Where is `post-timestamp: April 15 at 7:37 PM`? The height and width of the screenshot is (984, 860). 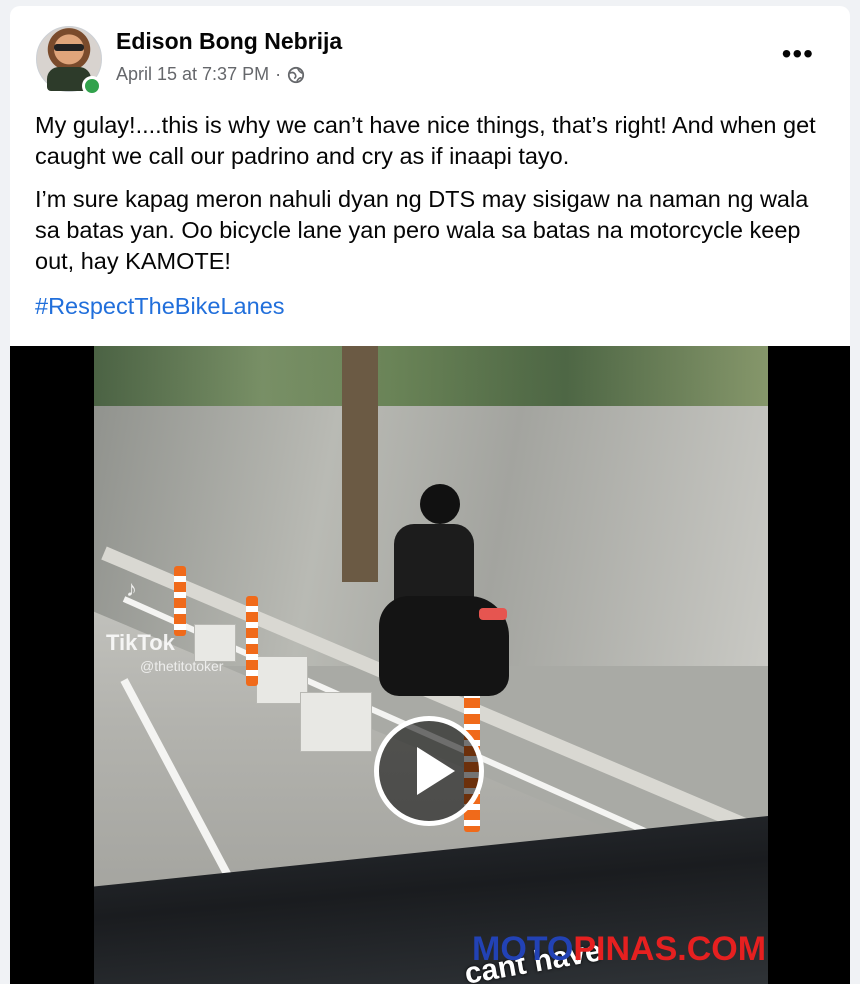
post-timestamp: April 15 at 7:37 PM is located at coordinates (192, 74).